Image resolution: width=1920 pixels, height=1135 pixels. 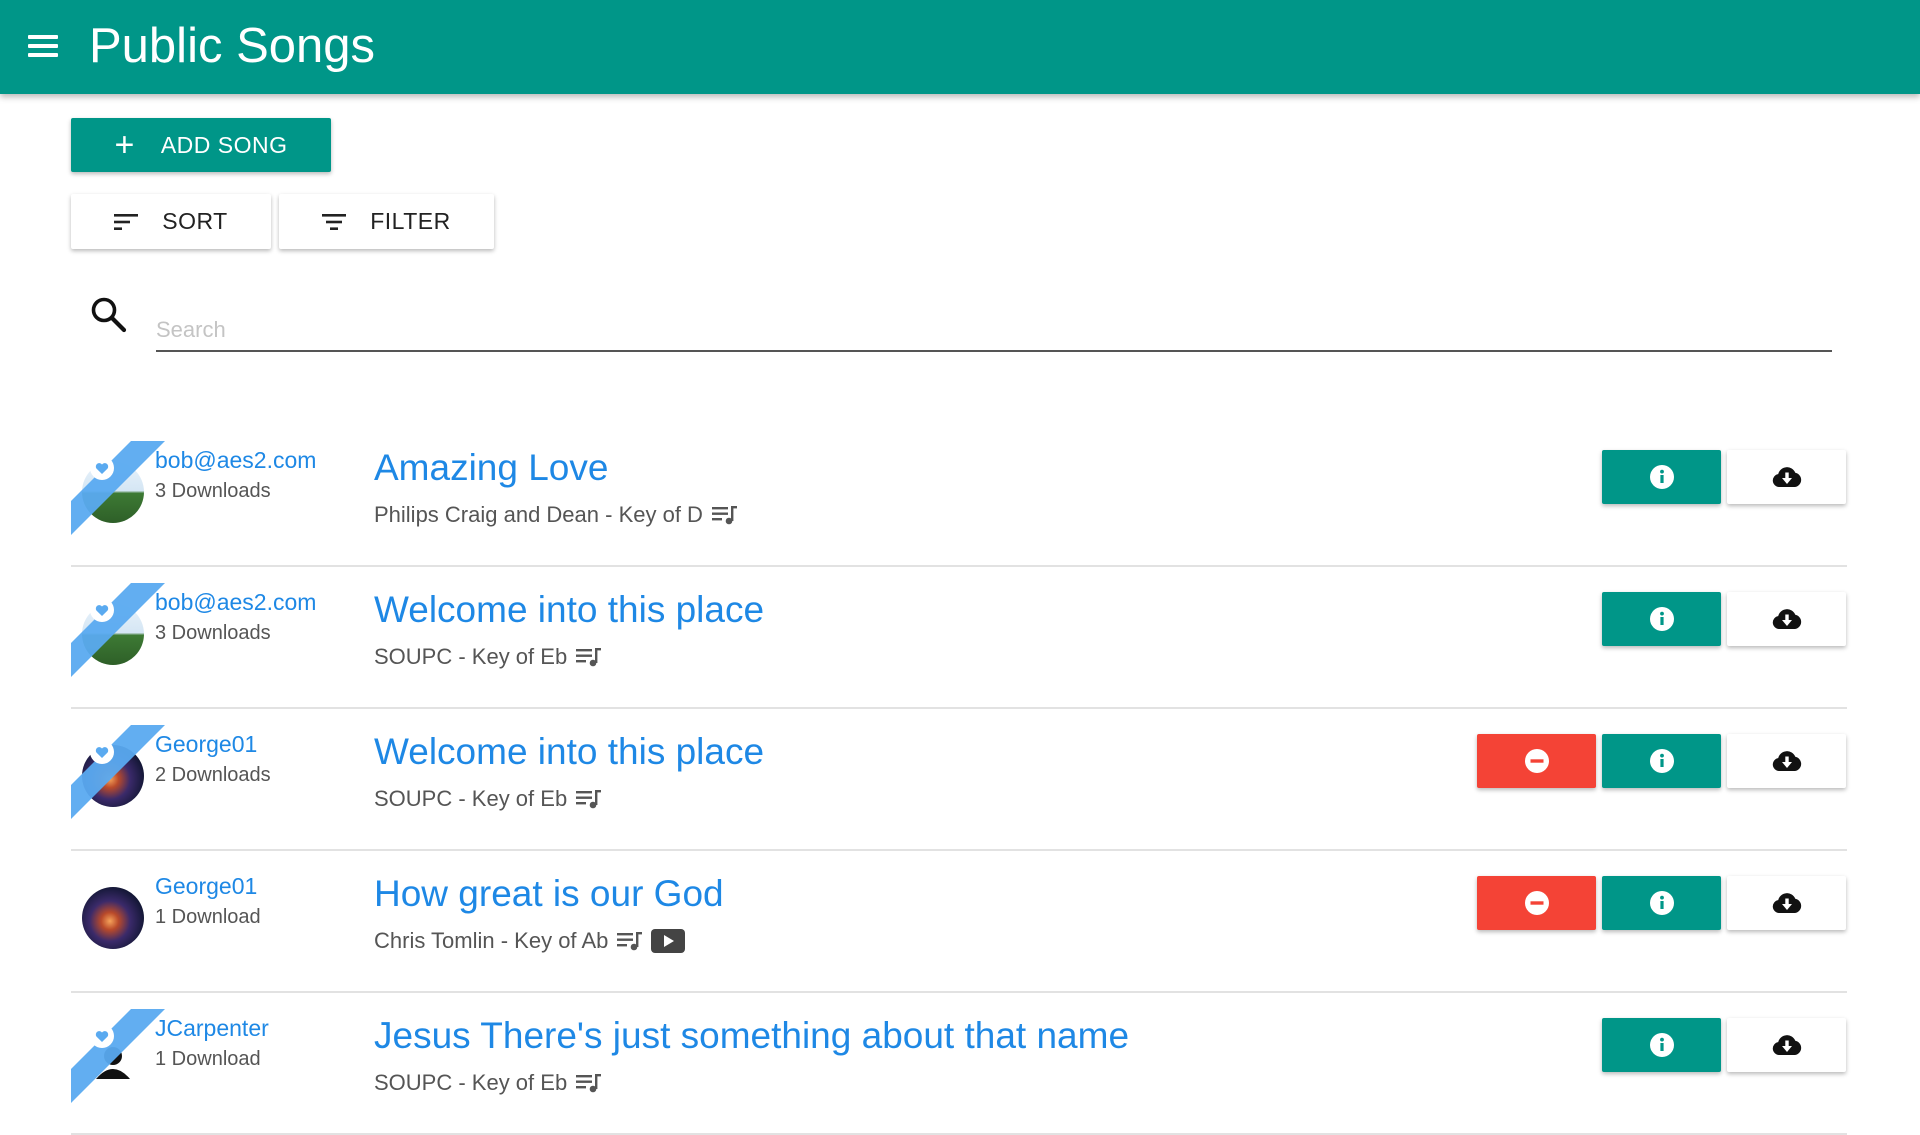 I want to click on app-bar: Public Songs, so click(x=960, y=47).